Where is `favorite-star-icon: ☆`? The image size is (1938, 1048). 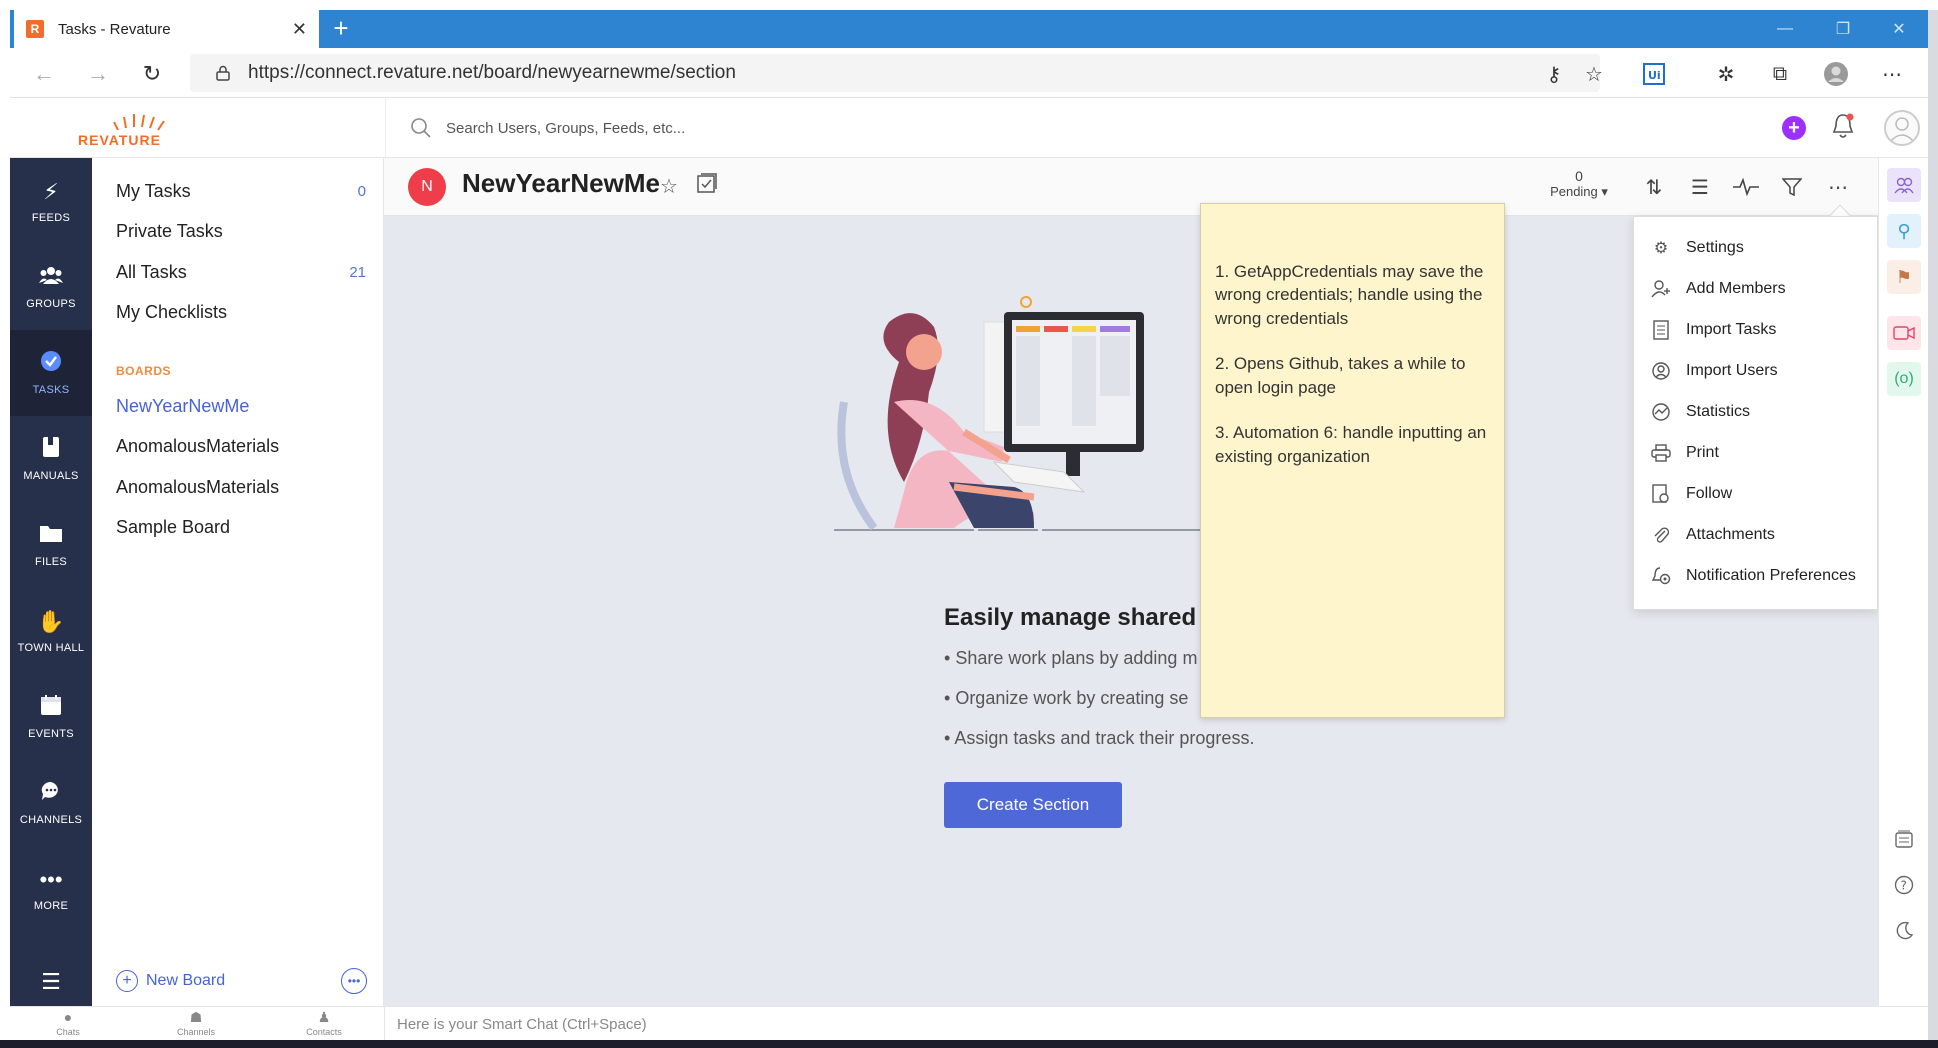
favorite-star-icon: ☆ is located at coordinates (1594, 74).